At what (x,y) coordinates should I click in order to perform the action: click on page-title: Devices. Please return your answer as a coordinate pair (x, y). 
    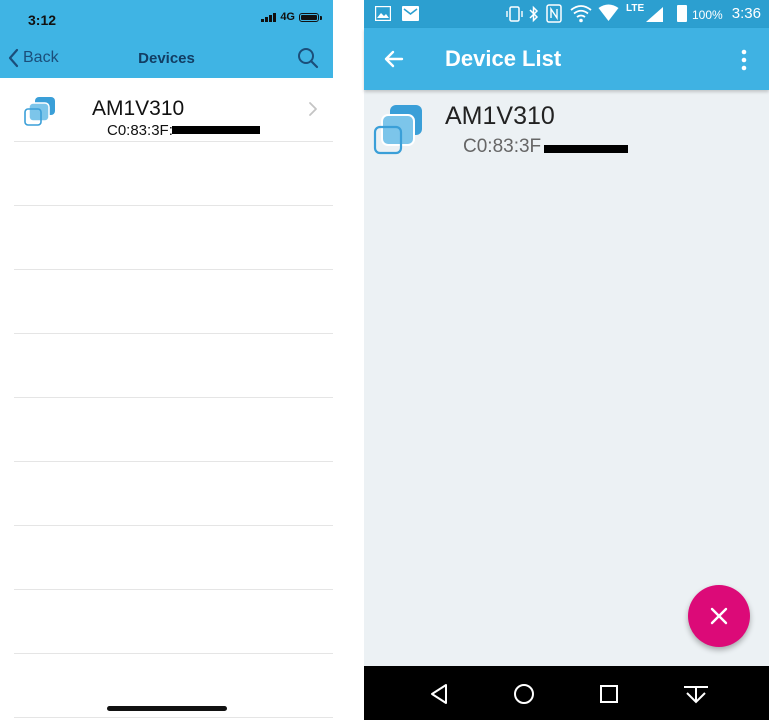
    Looking at the image, I should click on (166, 58).